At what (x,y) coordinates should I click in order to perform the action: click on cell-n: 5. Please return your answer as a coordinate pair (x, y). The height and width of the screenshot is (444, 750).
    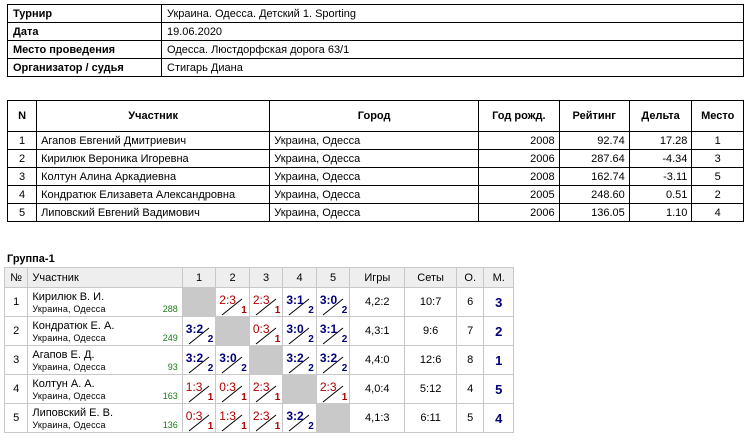
    Looking at the image, I should click on (22, 212).